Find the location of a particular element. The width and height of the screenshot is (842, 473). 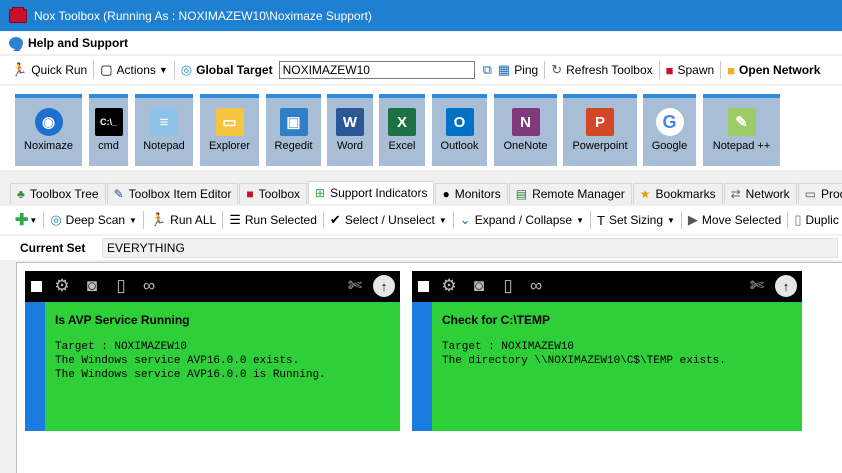

global-target-label: ◎ Global Target is located at coordinates (227, 70).